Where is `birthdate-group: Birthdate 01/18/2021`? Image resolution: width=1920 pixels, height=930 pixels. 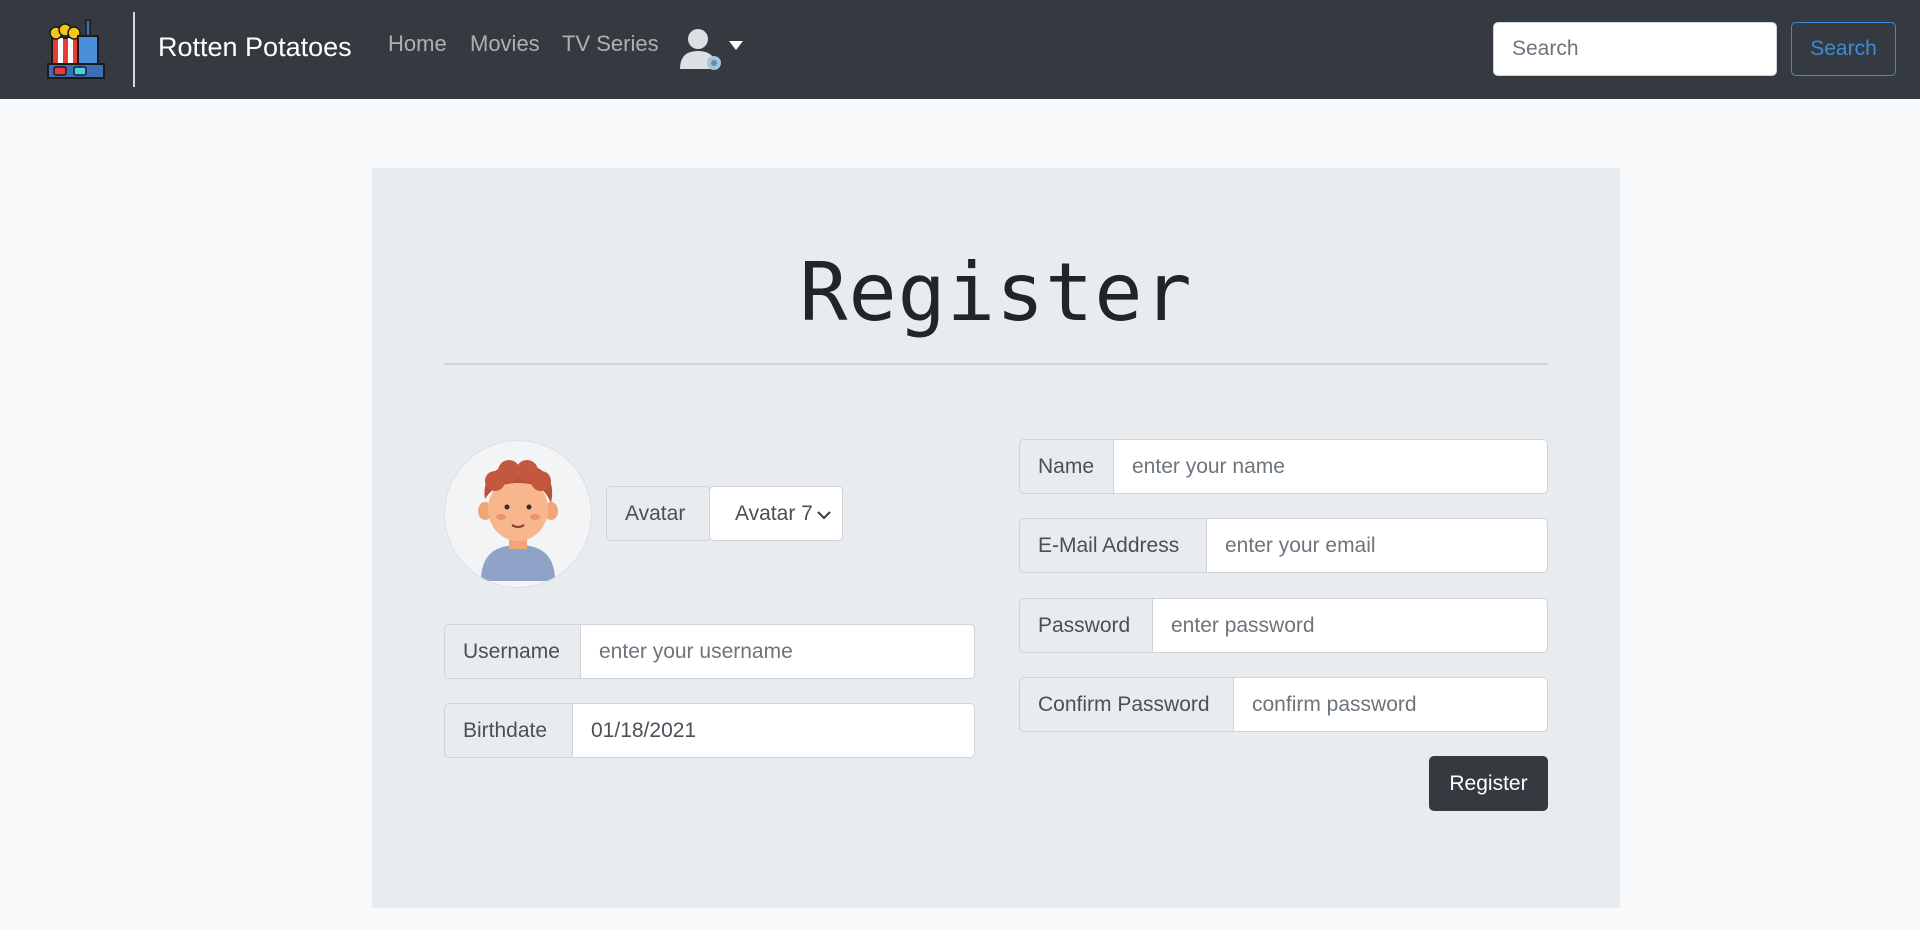 birthdate-group: Birthdate 01/18/2021 is located at coordinates (709, 730).